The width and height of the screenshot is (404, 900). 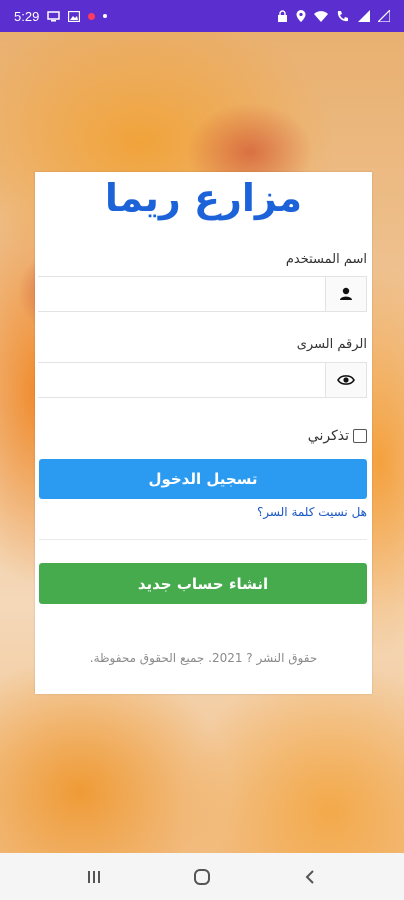 What do you see at coordinates (202, 16) in the screenshot?
I see `status-bar: 5:29` at bounding box center [202, 16].